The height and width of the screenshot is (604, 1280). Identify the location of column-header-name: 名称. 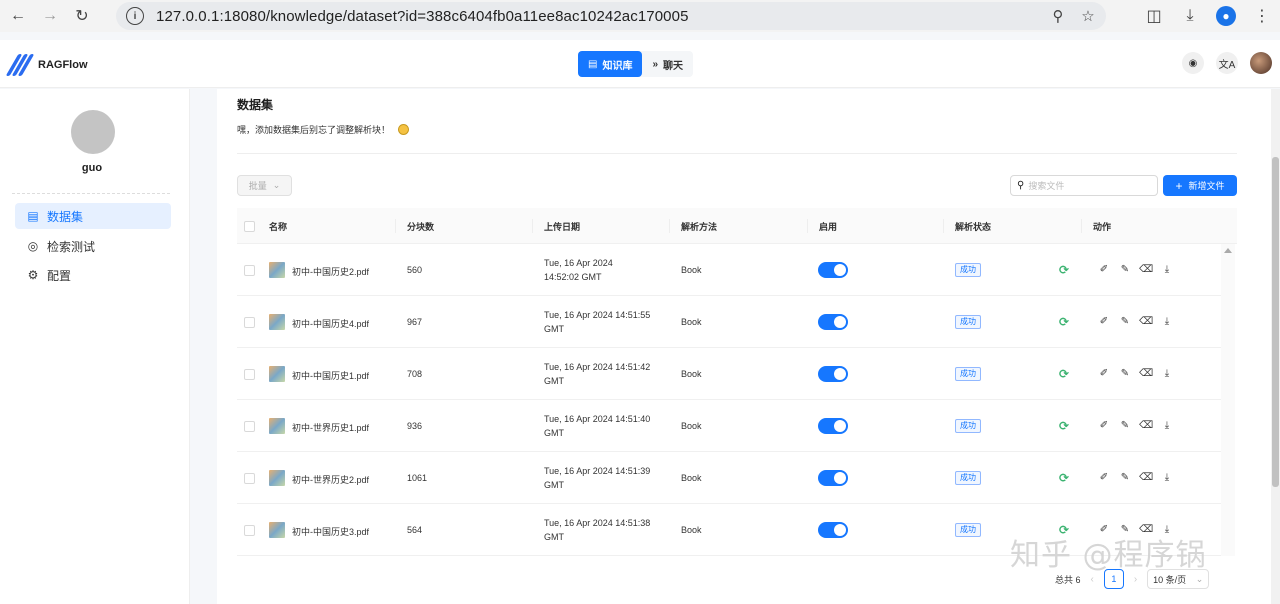
(278, 226).